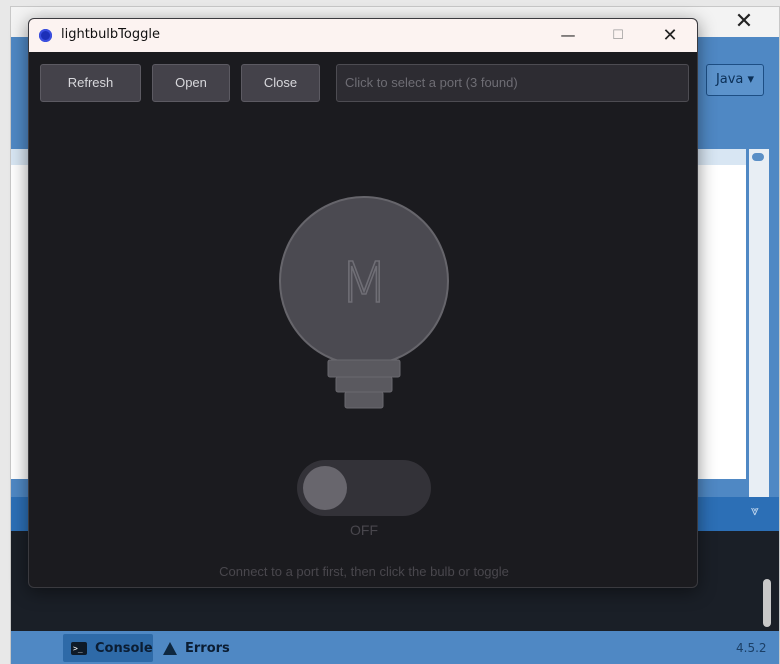 The image size is (780, 664). What do you see at coordinates (364, 384) in the screenshot?
I see `bulb-base-middle` at bounding box center [364, 384].